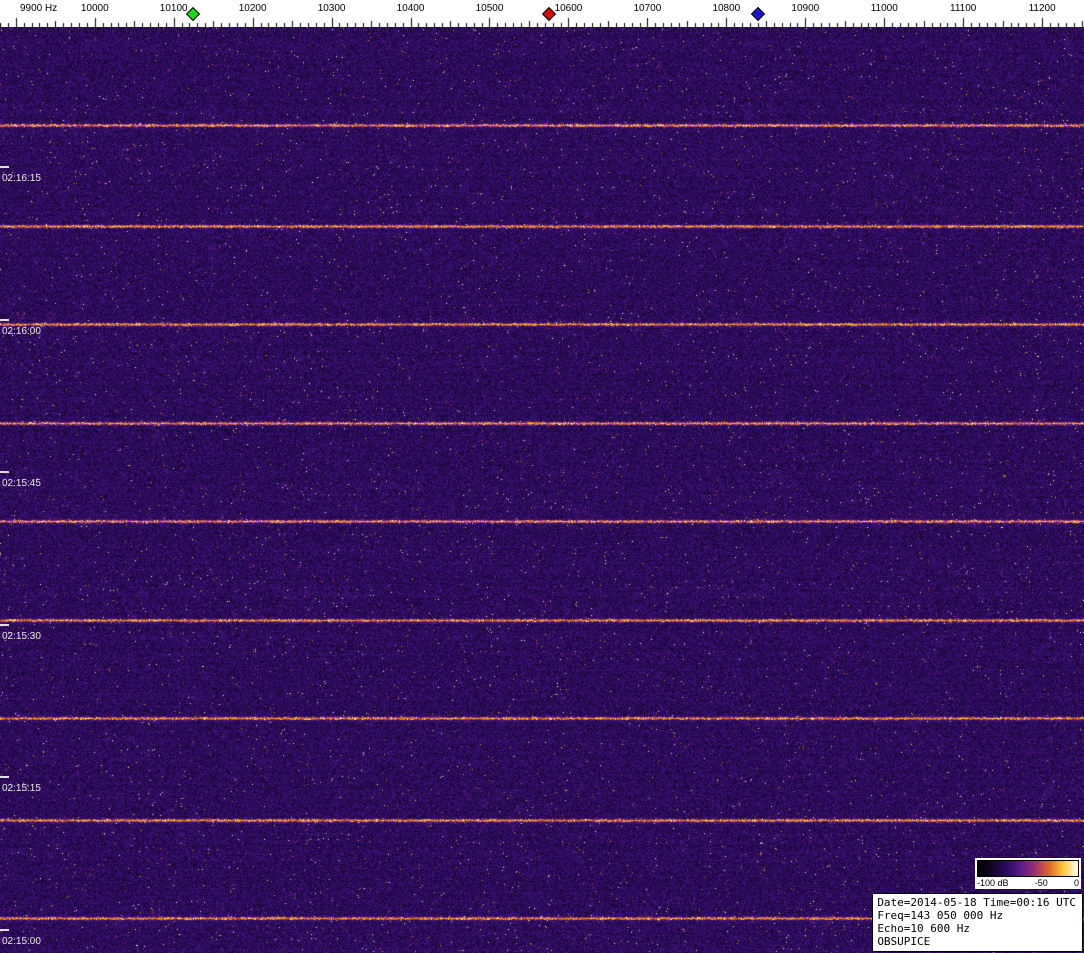  What do you see at coordinates (647, 8) in the screenshot?
I see `freq-tick-label: 10700` at bounding box center [647, 8].